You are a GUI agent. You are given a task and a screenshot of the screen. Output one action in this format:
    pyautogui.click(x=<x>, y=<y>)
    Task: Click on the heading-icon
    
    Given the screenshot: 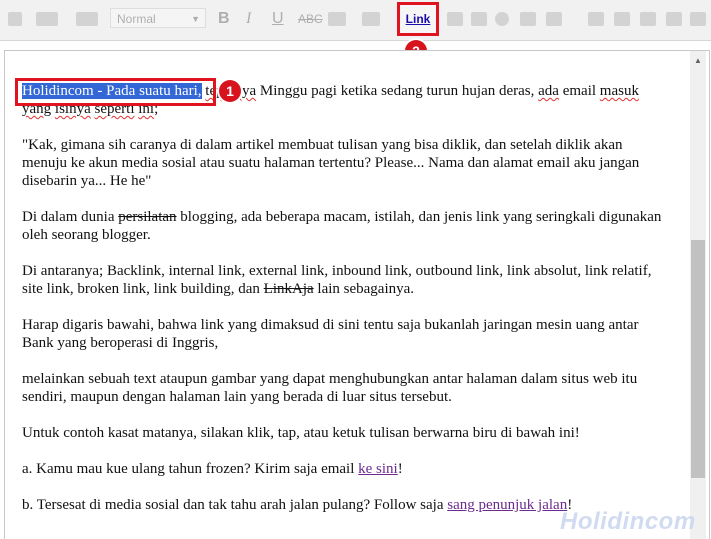 What is the action you would take?
    pyautogui.click(x=87, y=19)
    